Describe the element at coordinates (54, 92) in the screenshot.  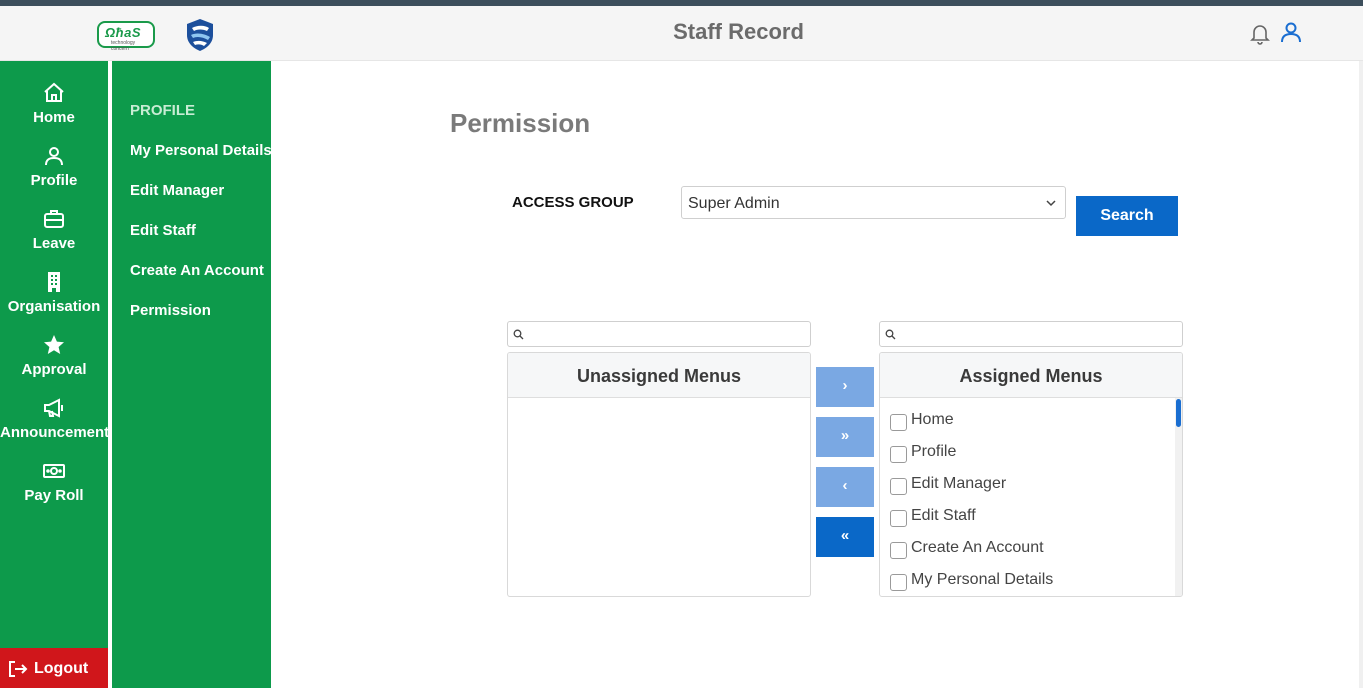
I see `home-icon` at that location.